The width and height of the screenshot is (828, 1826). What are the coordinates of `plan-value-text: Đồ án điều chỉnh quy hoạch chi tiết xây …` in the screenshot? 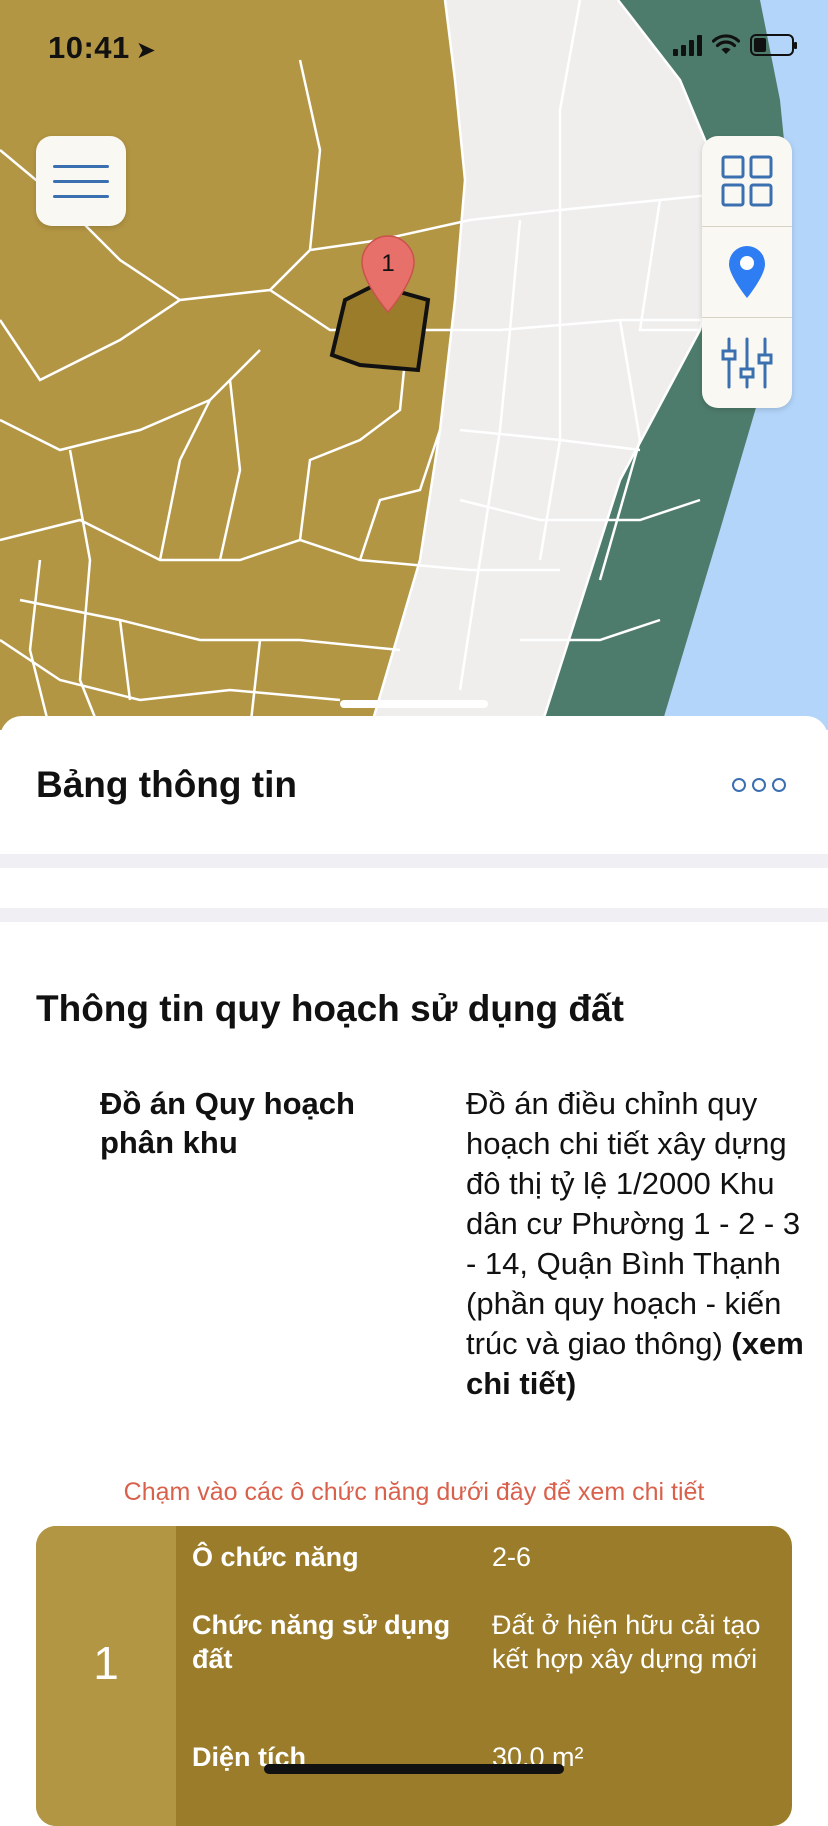 It's located at (633, 1223).